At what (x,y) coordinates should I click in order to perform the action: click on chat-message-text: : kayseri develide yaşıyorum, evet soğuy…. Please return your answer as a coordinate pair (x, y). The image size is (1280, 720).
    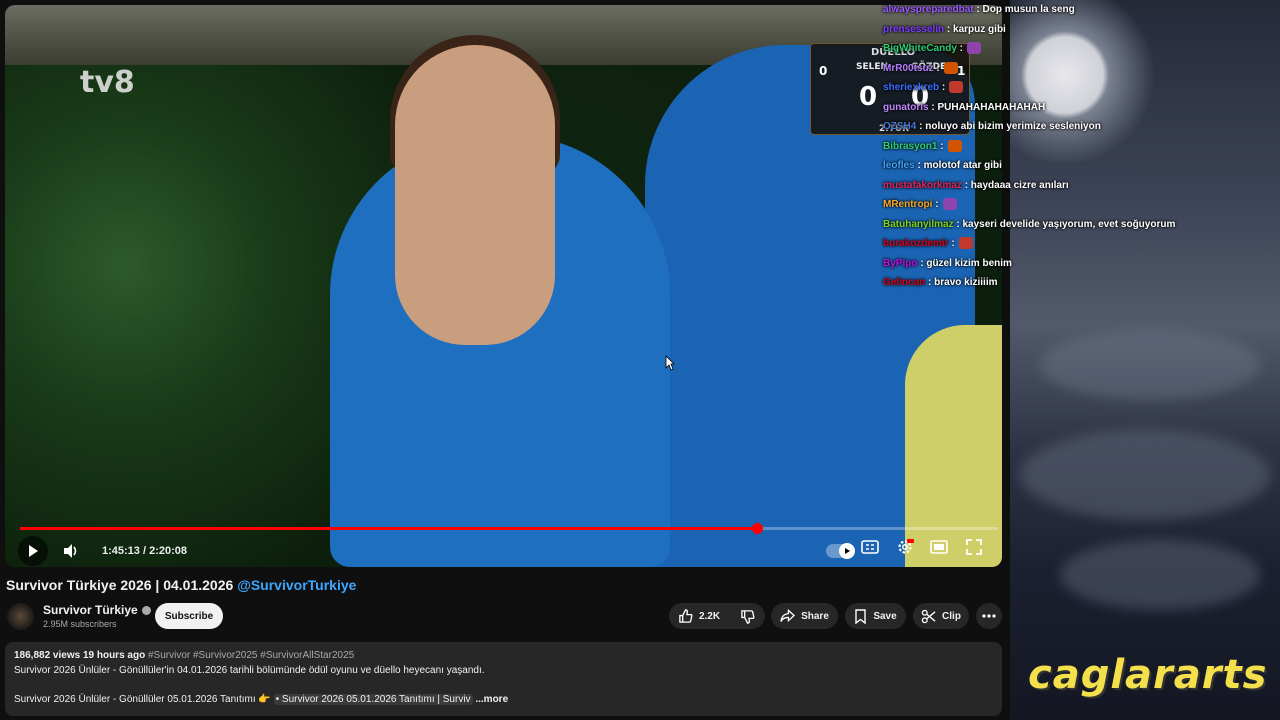
    Looking at the image, I should click on (1064, 224).